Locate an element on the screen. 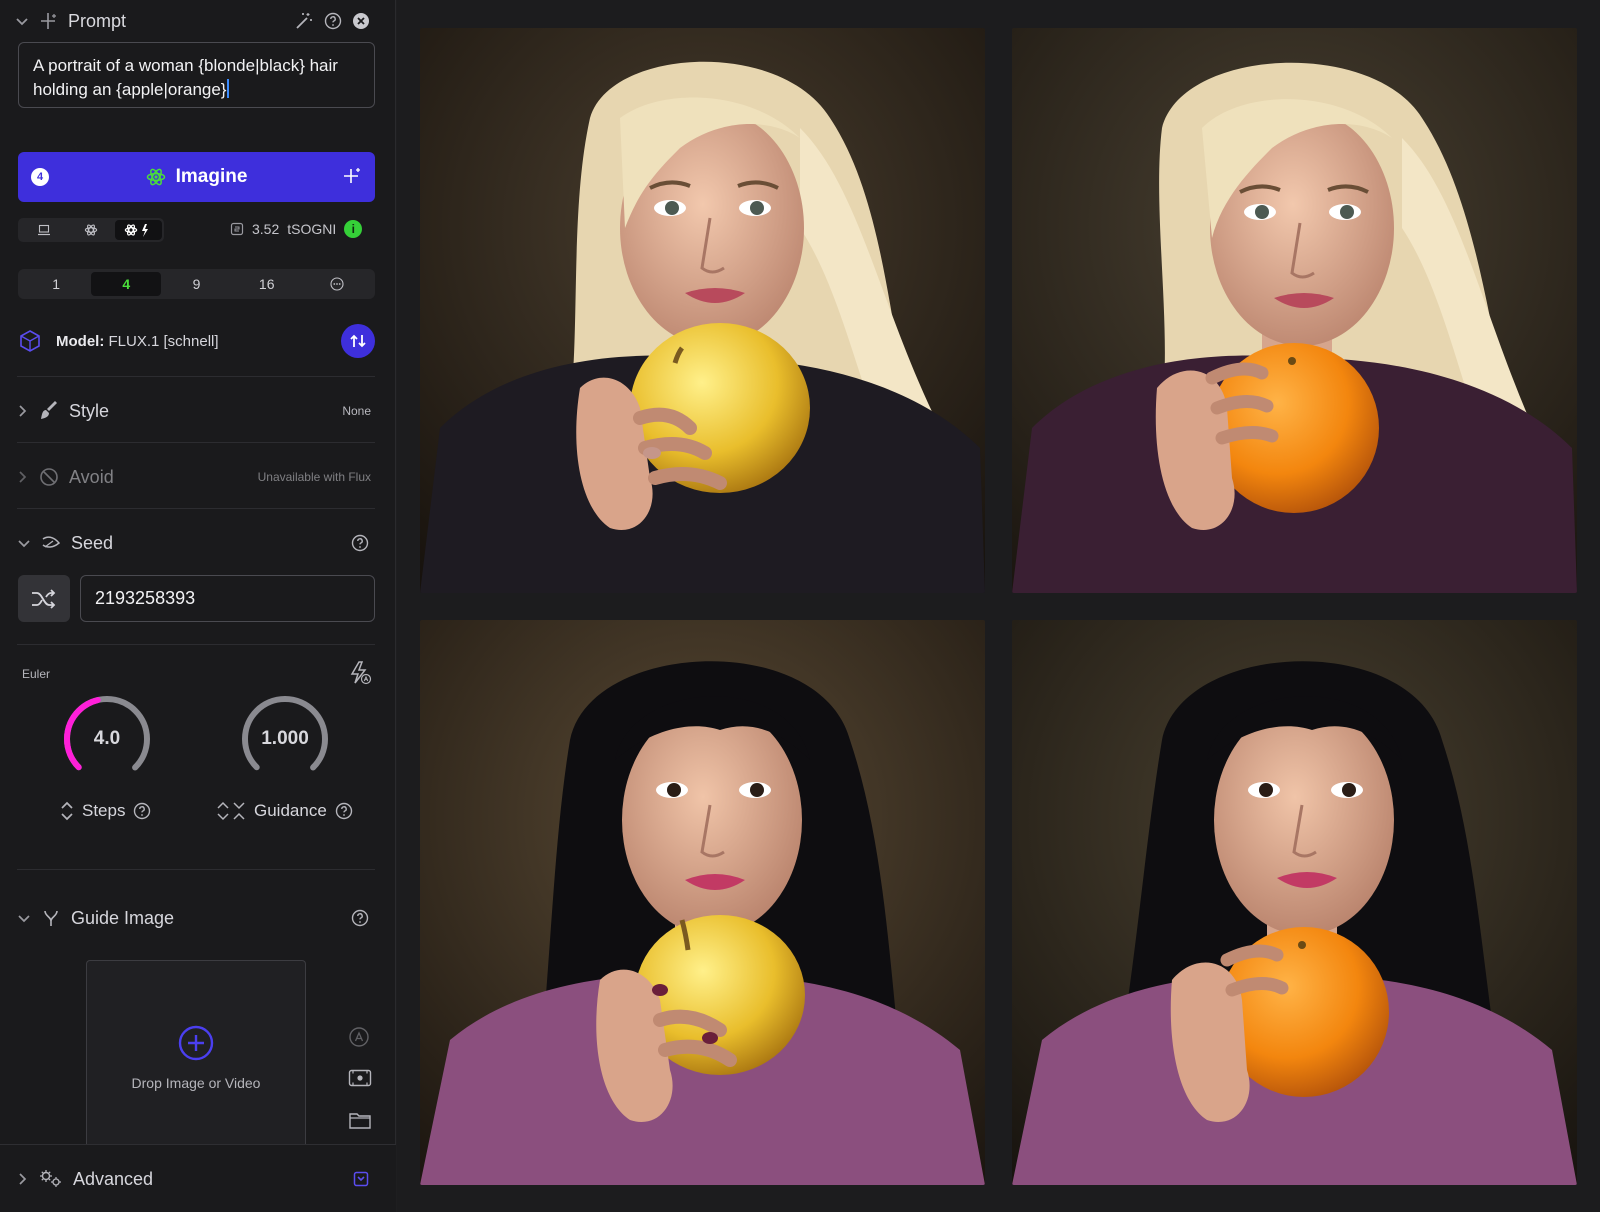  atom-bolt-icon is located at coordinates (138, 230).